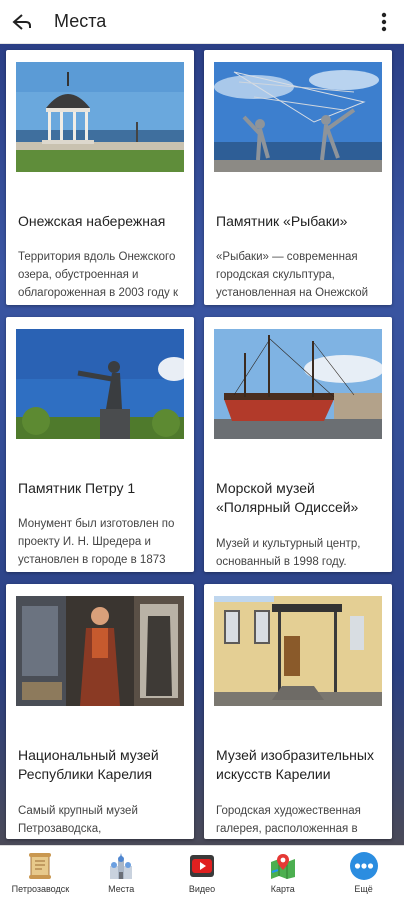  Describe the element at coordinates (287, 497) in the screenshot. I see `place-title: Морской музей «Полярный Одиссей»` at that location.